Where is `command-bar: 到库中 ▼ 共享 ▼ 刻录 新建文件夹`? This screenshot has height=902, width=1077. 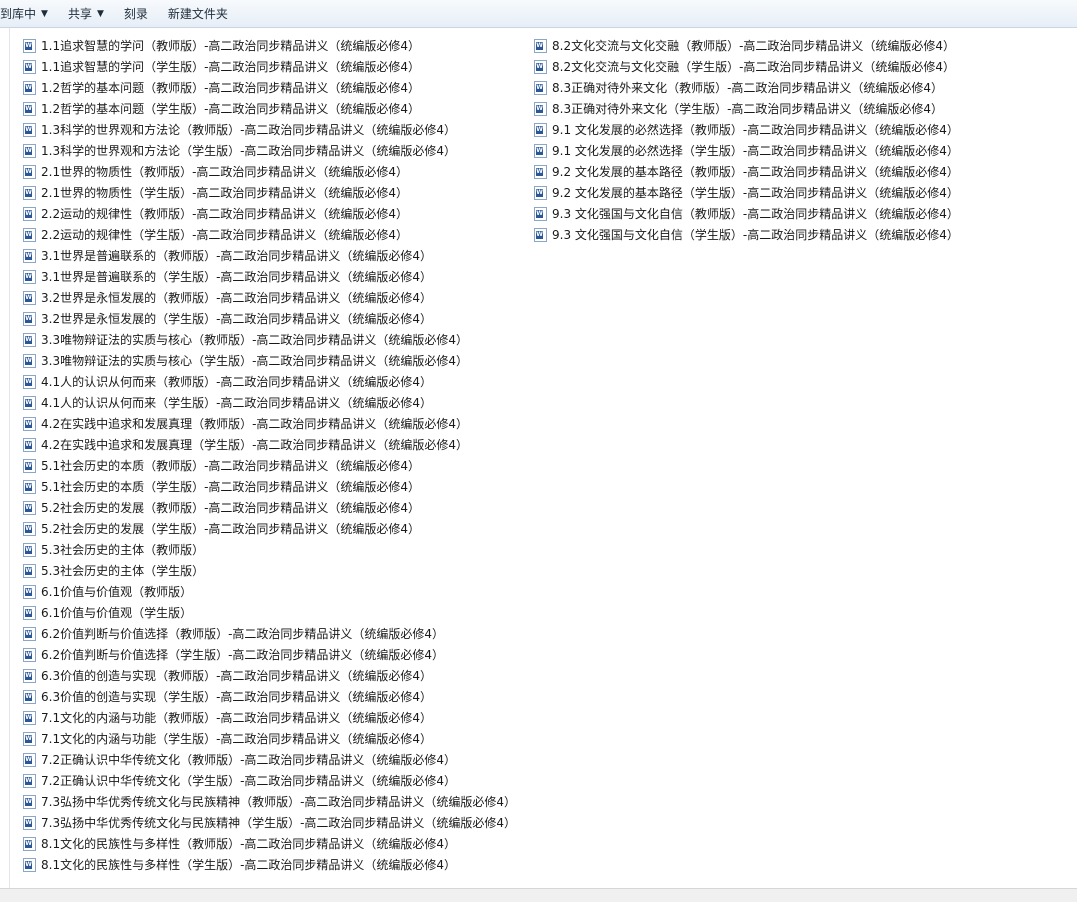
command-bar: 到库中 ▼ 共享 ▼ 刻录 新建文件夹 is located at coordinates (538, 14).